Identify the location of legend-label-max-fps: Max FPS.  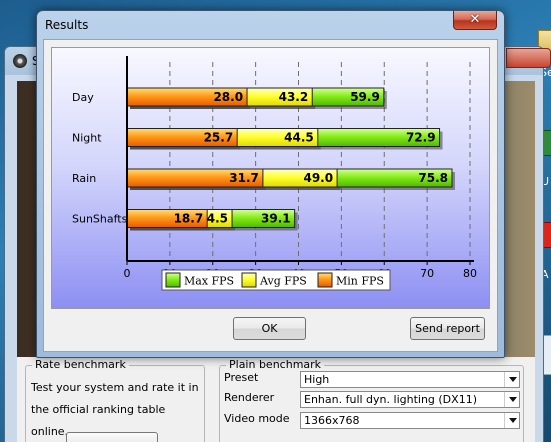
(209, 281).